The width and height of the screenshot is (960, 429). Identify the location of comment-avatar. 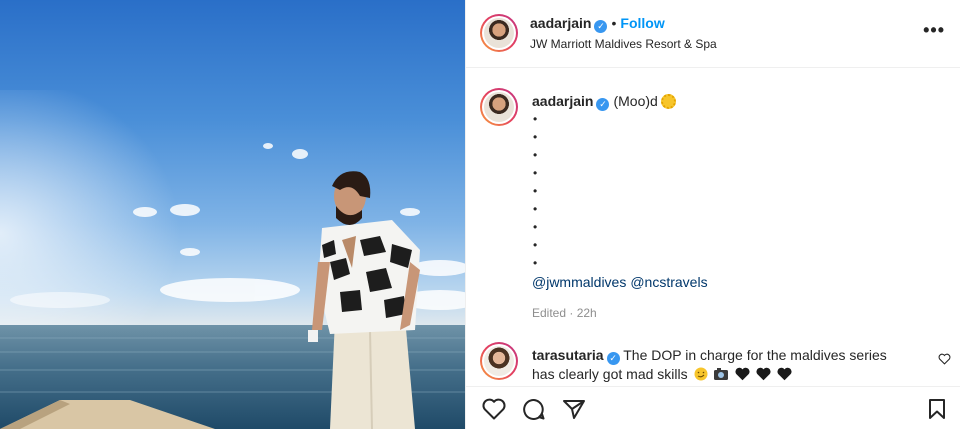
(499, 361).